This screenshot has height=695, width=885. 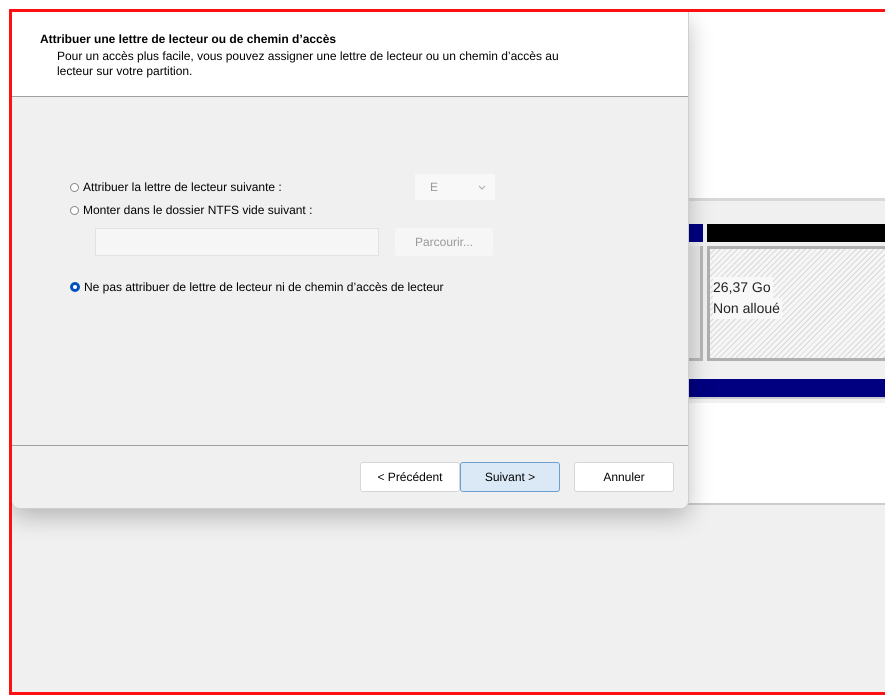 What do you see at coordinates (796, 303) in the screenshot?
I see `unallocated-partition: 26,37 Go Non alloué` at bounding box center [796, 303].